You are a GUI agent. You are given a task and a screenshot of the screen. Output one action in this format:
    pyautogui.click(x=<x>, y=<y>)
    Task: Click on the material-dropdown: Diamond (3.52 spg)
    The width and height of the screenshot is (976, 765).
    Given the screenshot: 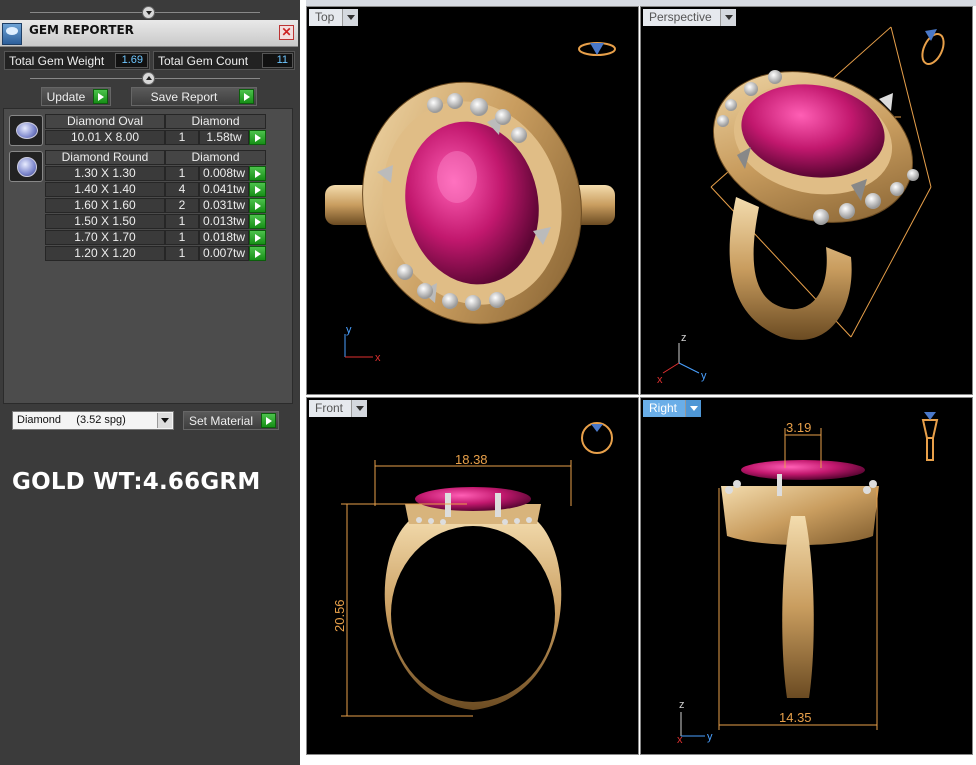 What is the action you would take?
    pyautogui.click(x=93, y=420)
    